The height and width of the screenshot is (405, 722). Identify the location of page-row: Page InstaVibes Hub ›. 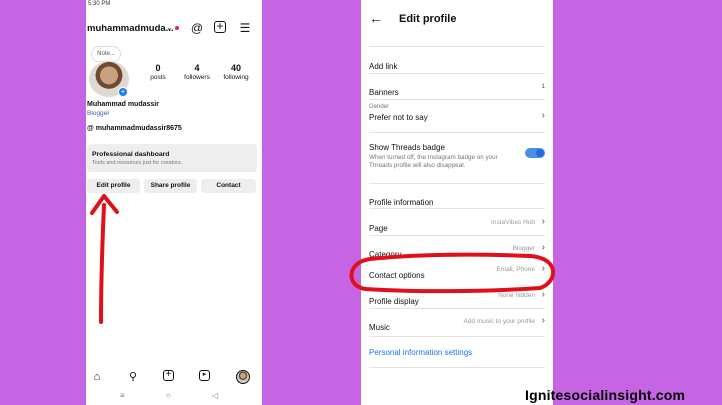
(457, 226).